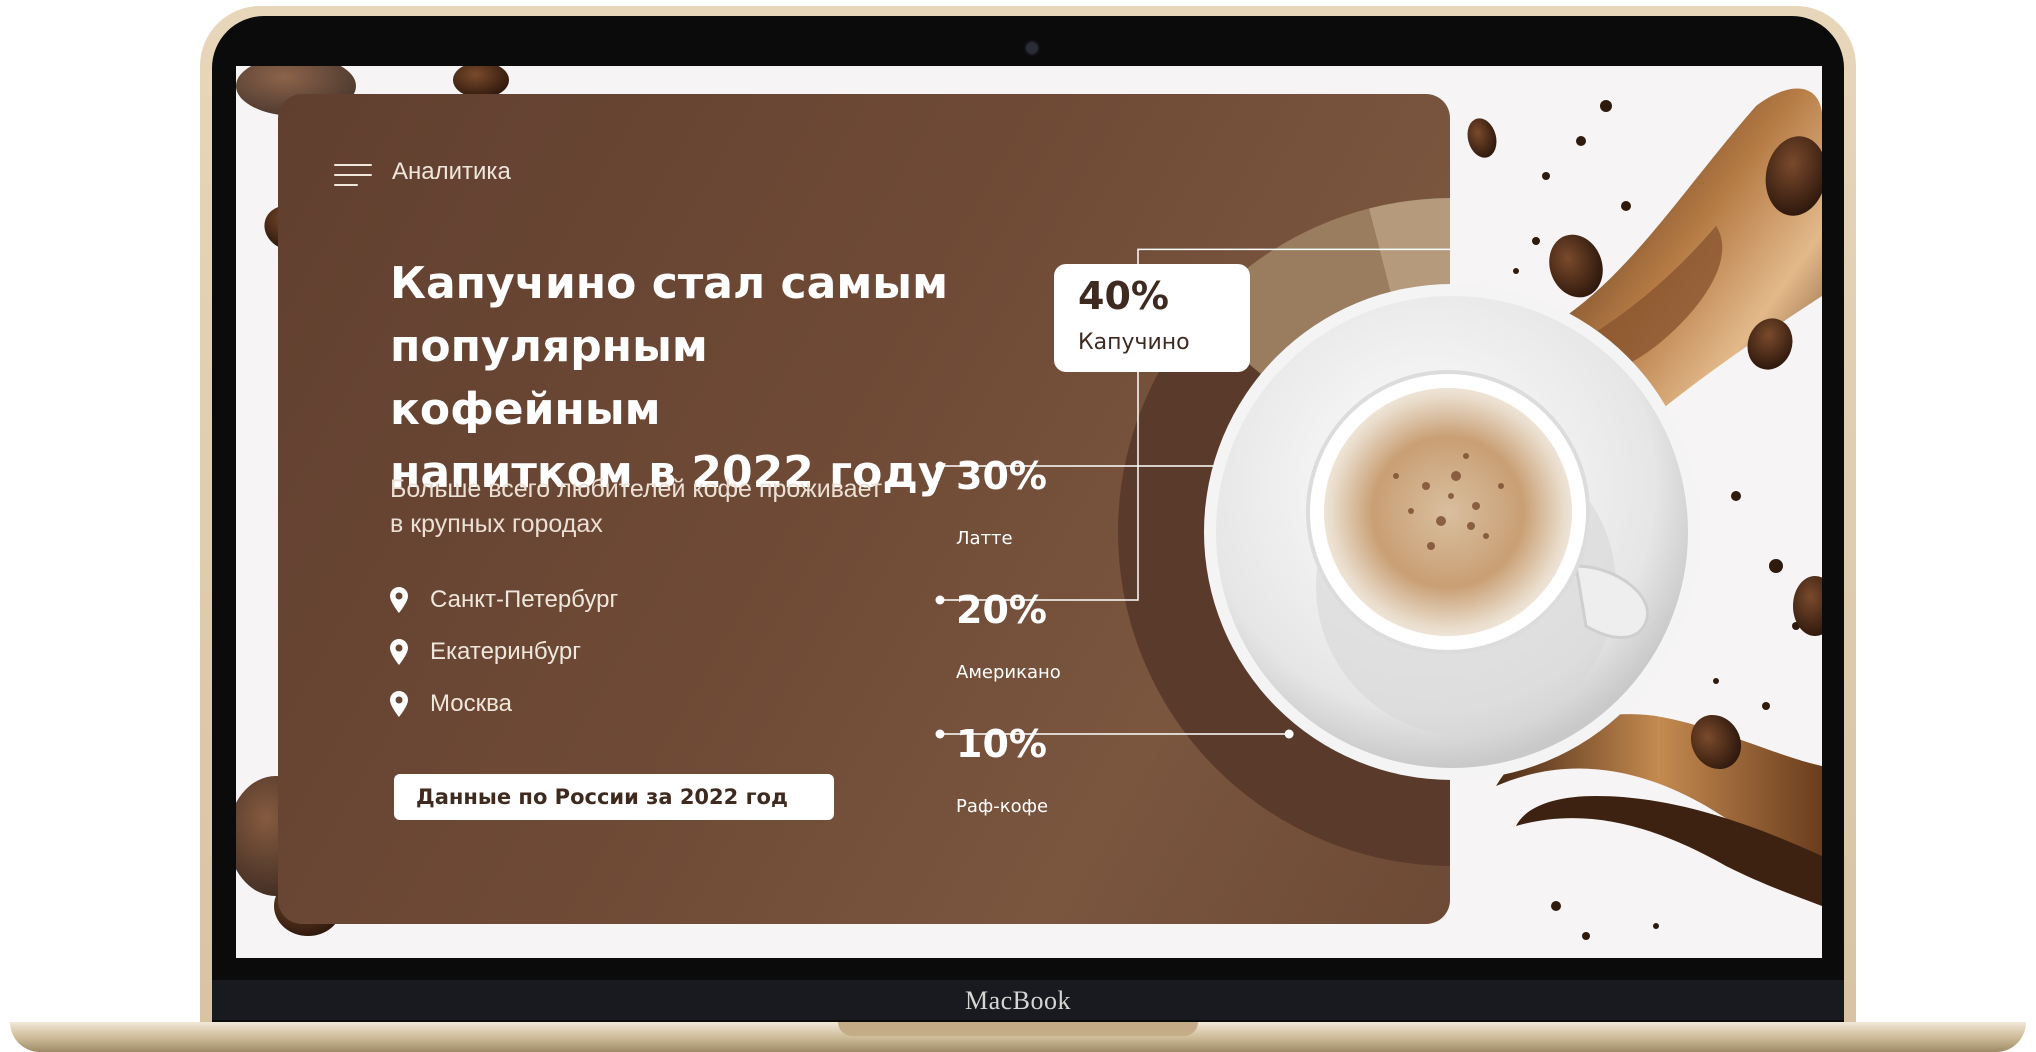 This screenshot has width=2036, height=1052. Describe the element at coordinates (1002, 806) in the screenshot. I see `slice-category-label: Раф-кофе` at that location.